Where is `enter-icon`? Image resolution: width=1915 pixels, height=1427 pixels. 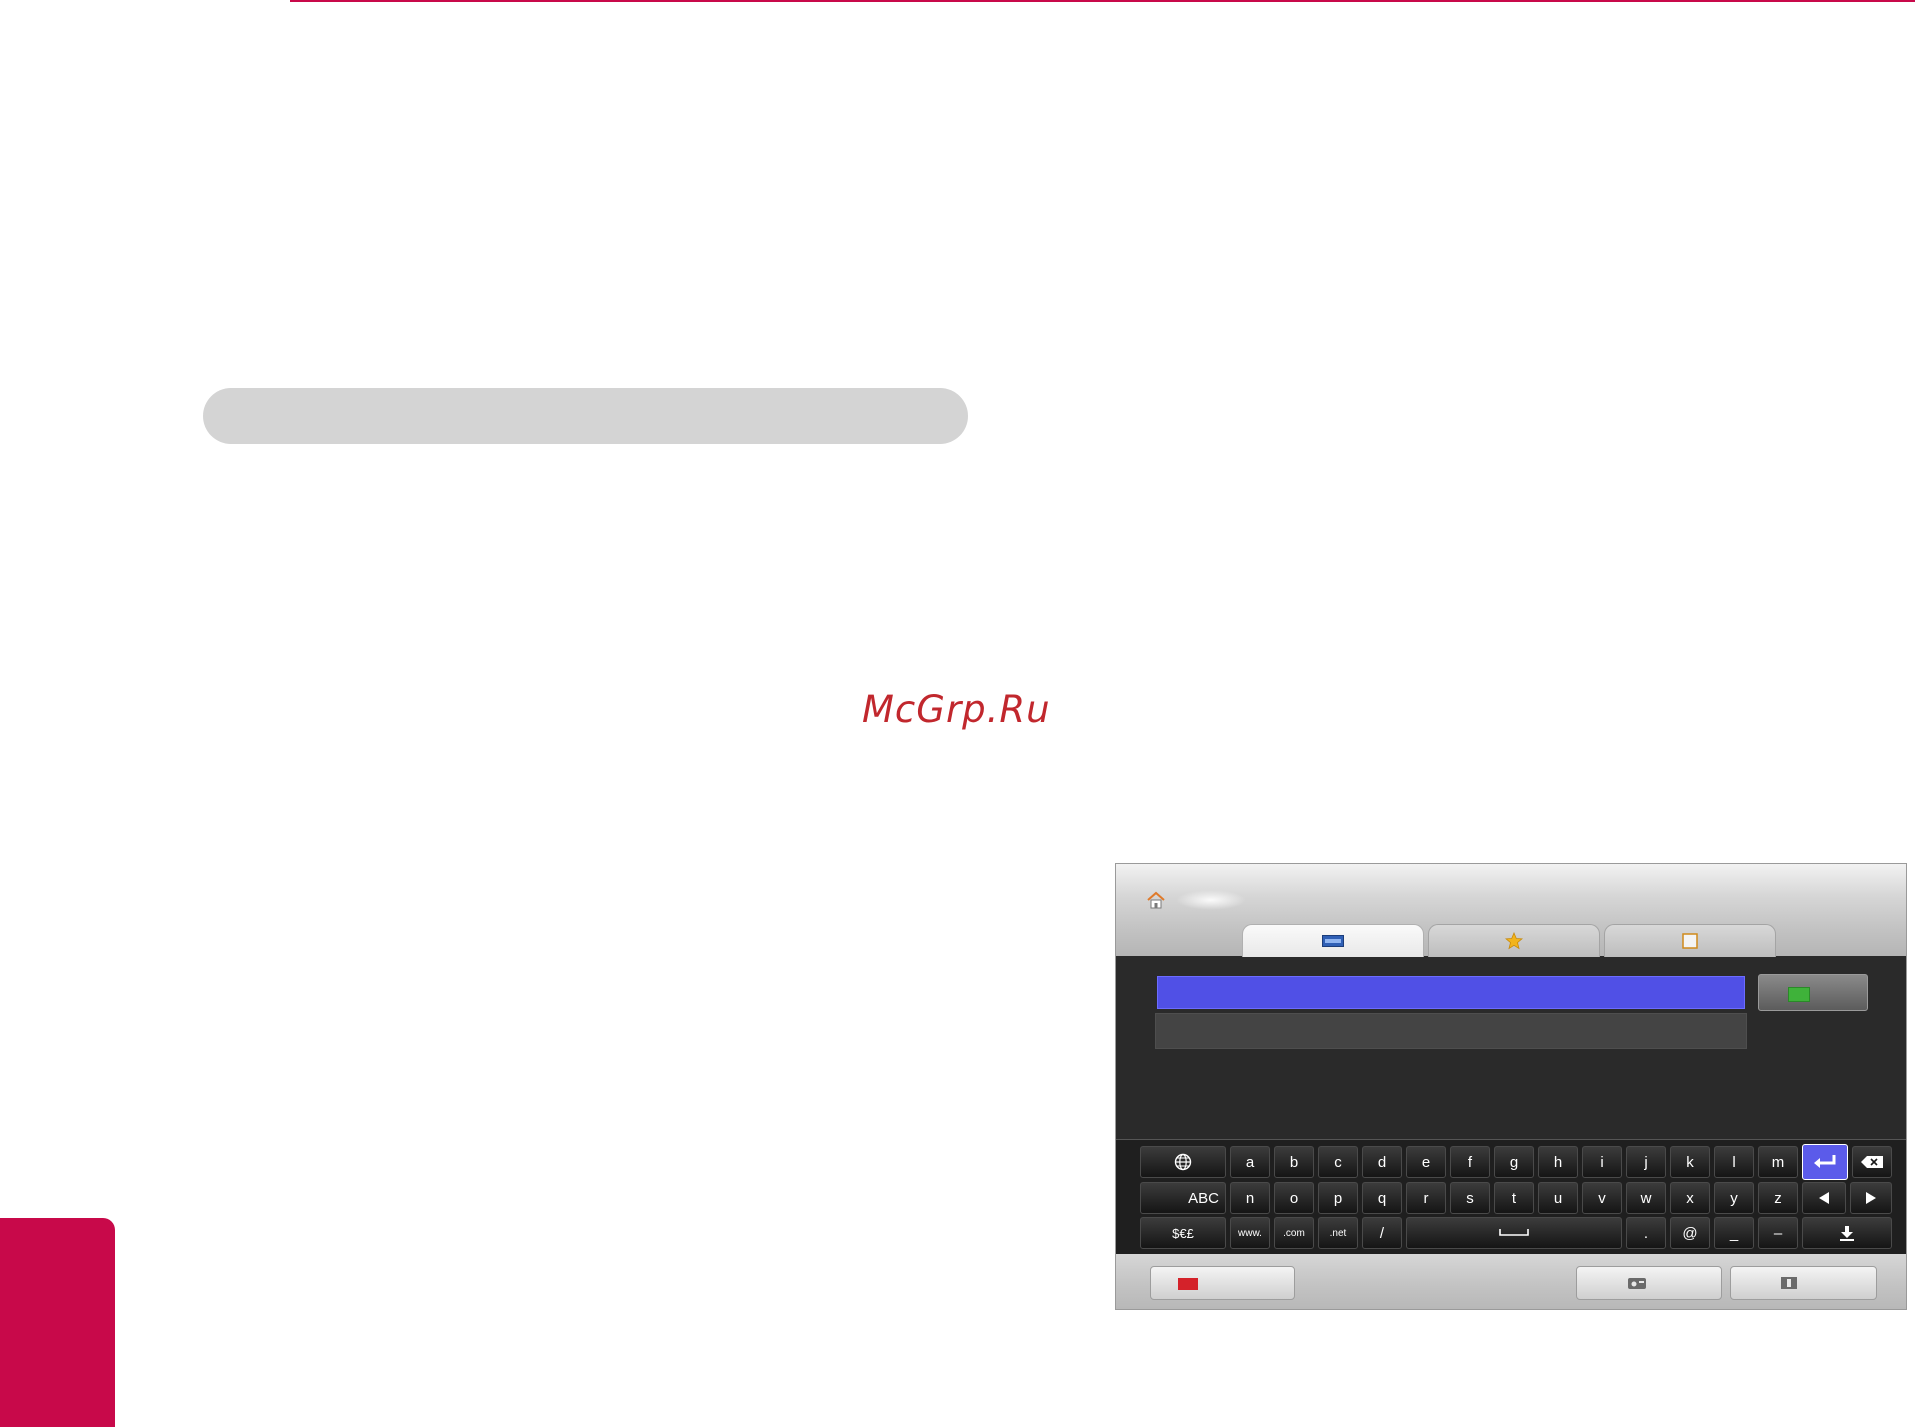 enter-icon is located at coordinates (1825, 1161).